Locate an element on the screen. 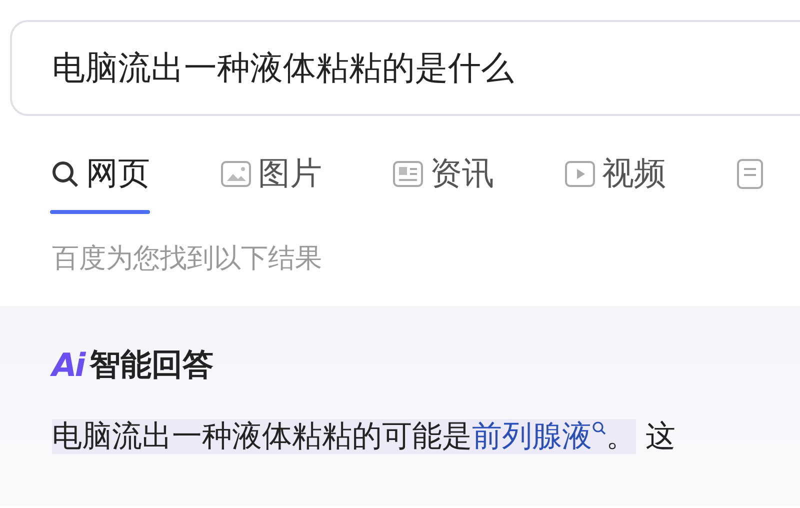  tab: 图片 is located at coordinates (271, 183).